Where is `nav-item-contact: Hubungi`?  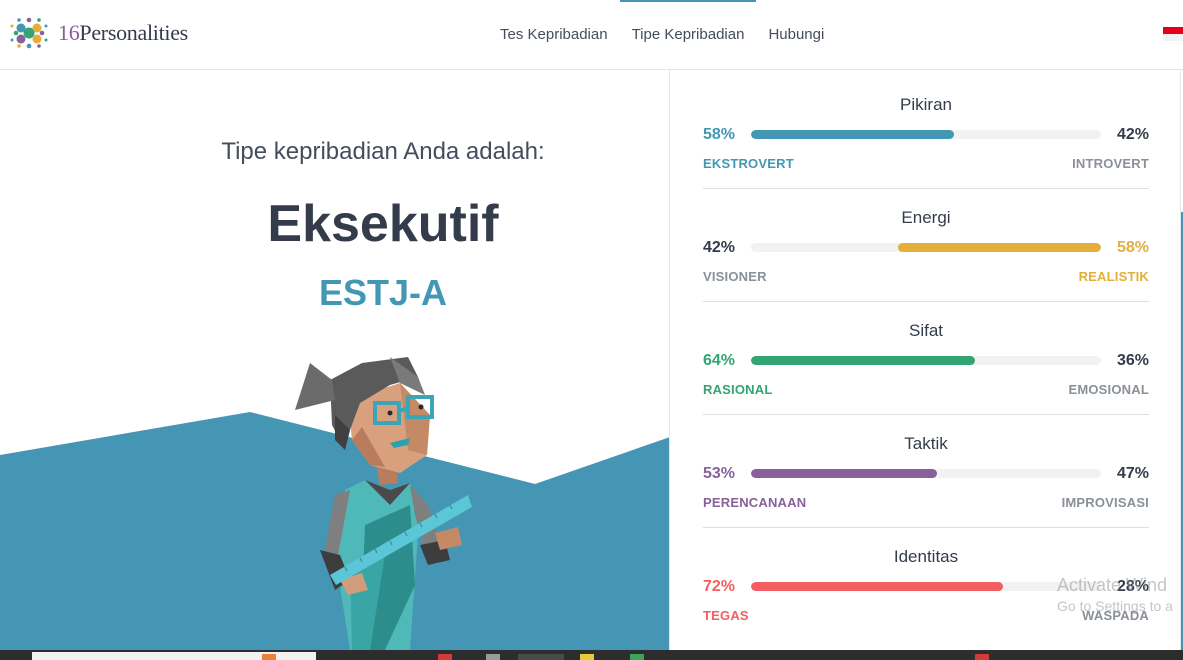 nav-item-contact: Hubungi is located at coordinates (796, 35).